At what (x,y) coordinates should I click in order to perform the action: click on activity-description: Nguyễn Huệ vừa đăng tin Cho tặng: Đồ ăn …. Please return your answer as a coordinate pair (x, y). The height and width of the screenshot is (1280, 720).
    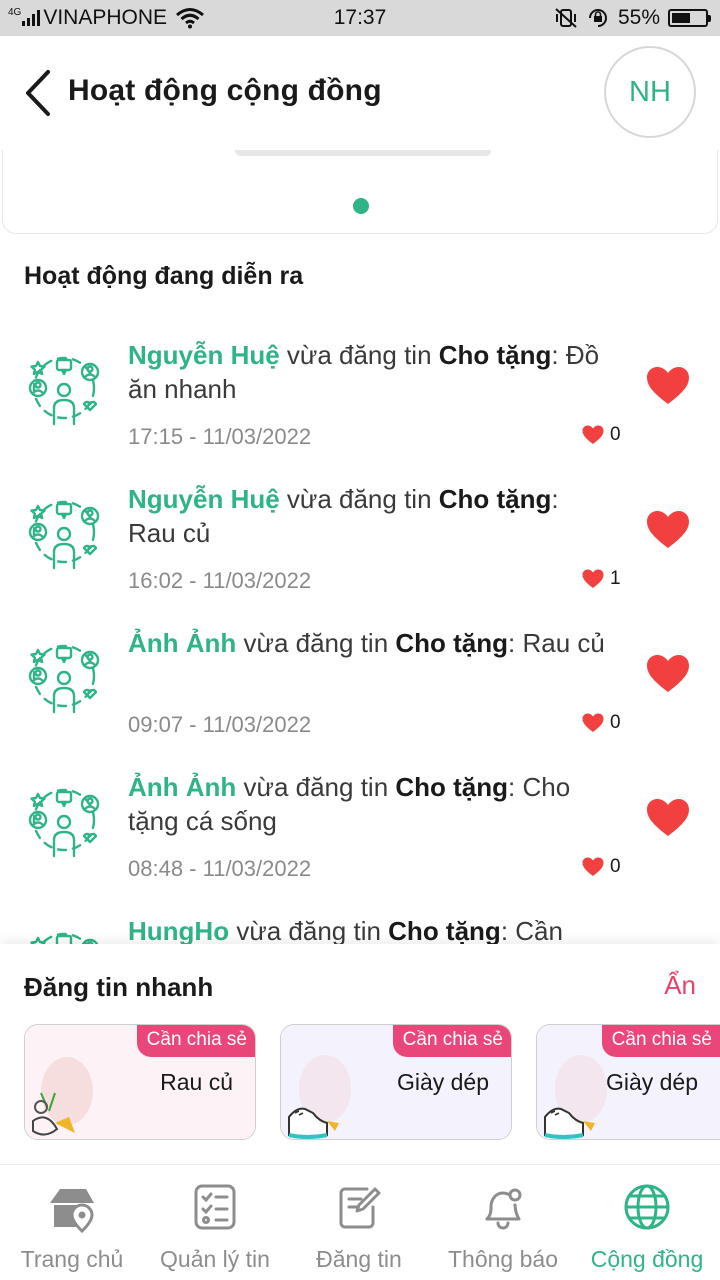
    Looking at the image, I should click on (368, 372).